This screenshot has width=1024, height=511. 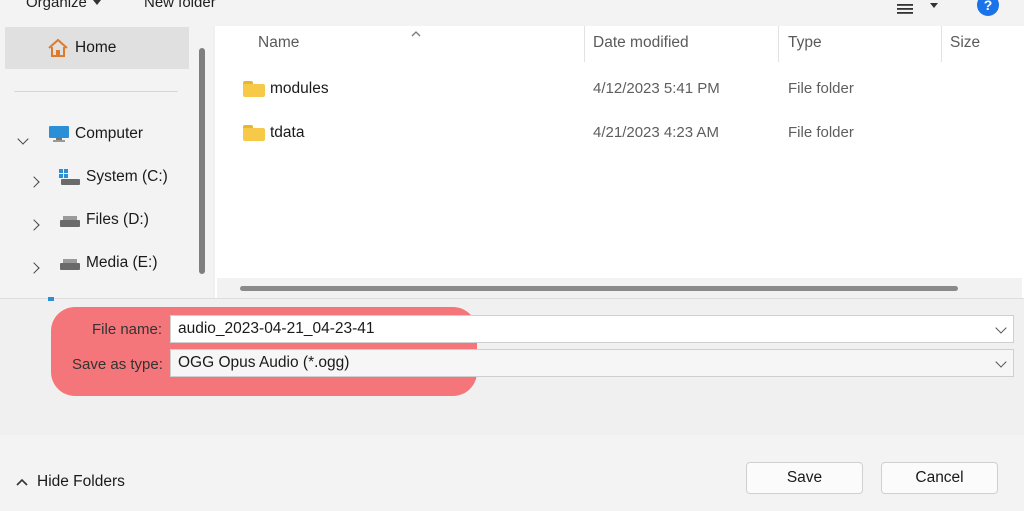 What do you see at coordinates (287, 132) in the screenshot?
I see `file-name: tdata` at bounding box center [287, 132].